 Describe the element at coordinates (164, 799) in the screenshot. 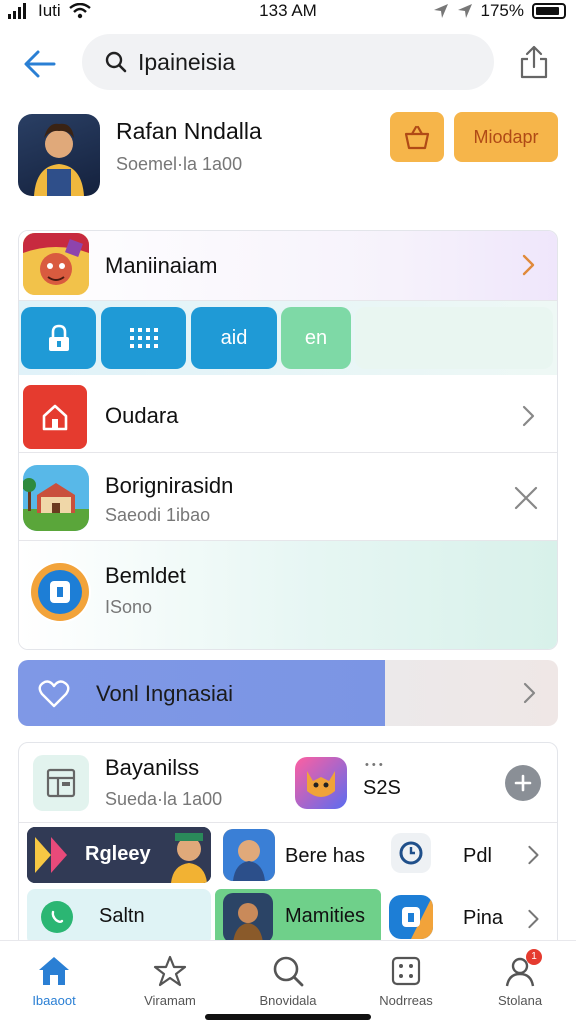

I see `list-item-subtitle: Sueda·la 1a00` at that location.